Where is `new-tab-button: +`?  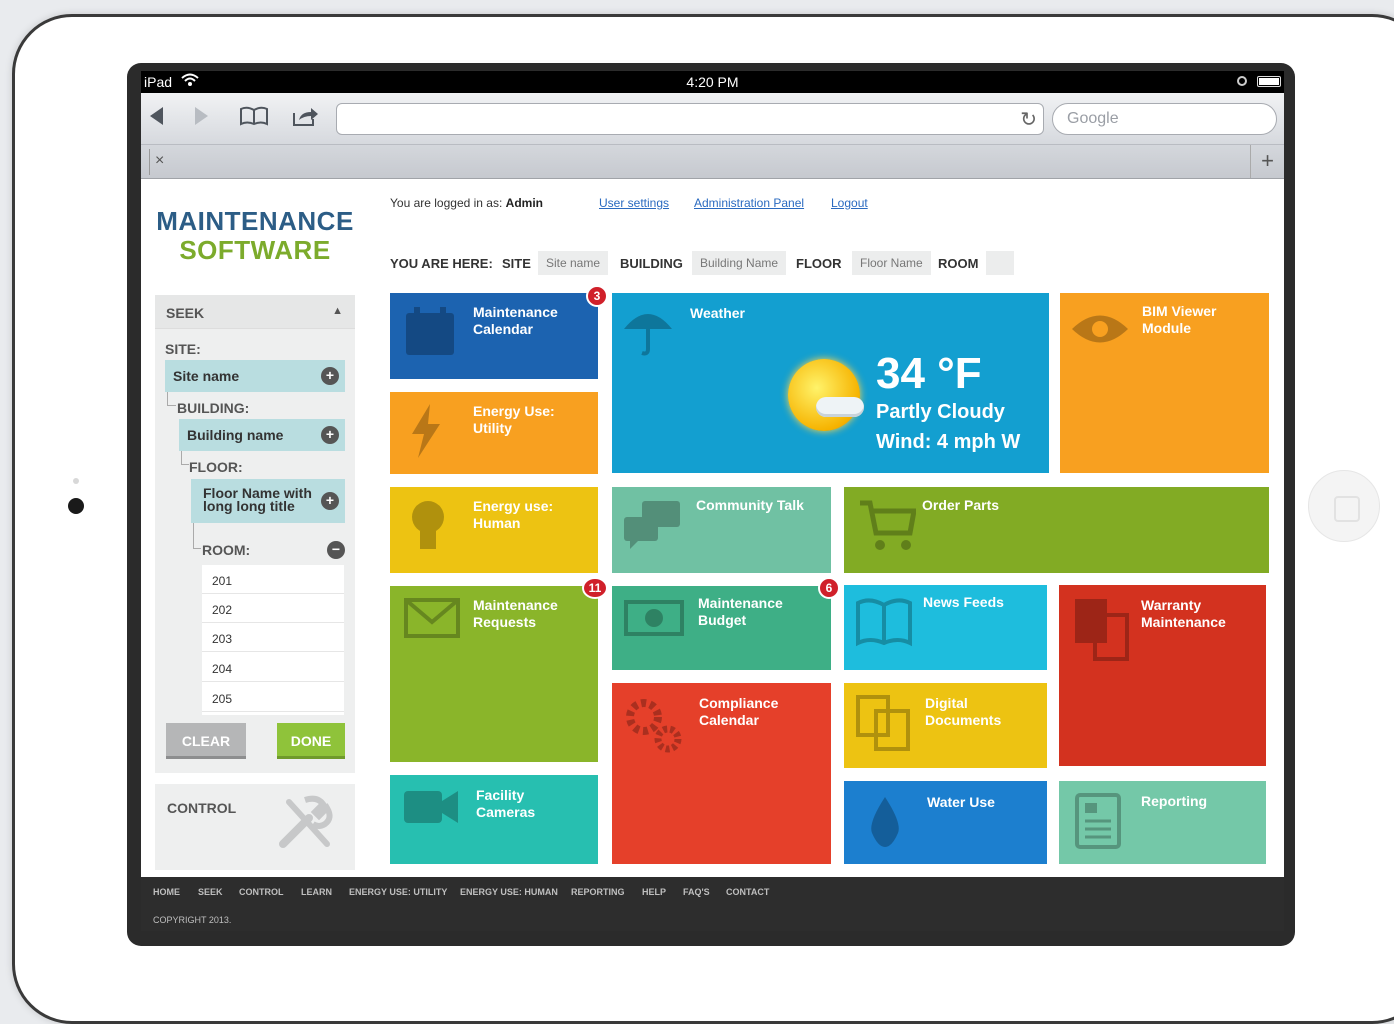 new-tab-button: + is located at coordinates (1267, 161).